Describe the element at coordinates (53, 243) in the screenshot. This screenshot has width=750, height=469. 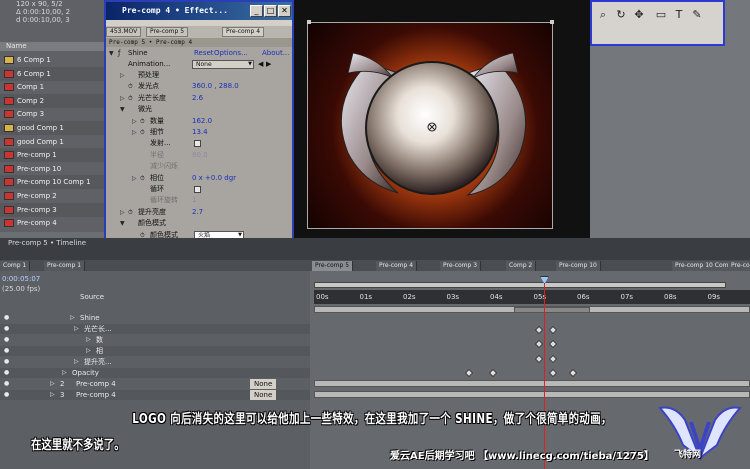
I see `timeline-title: Pre-comp 5 • Timeline` at that location.